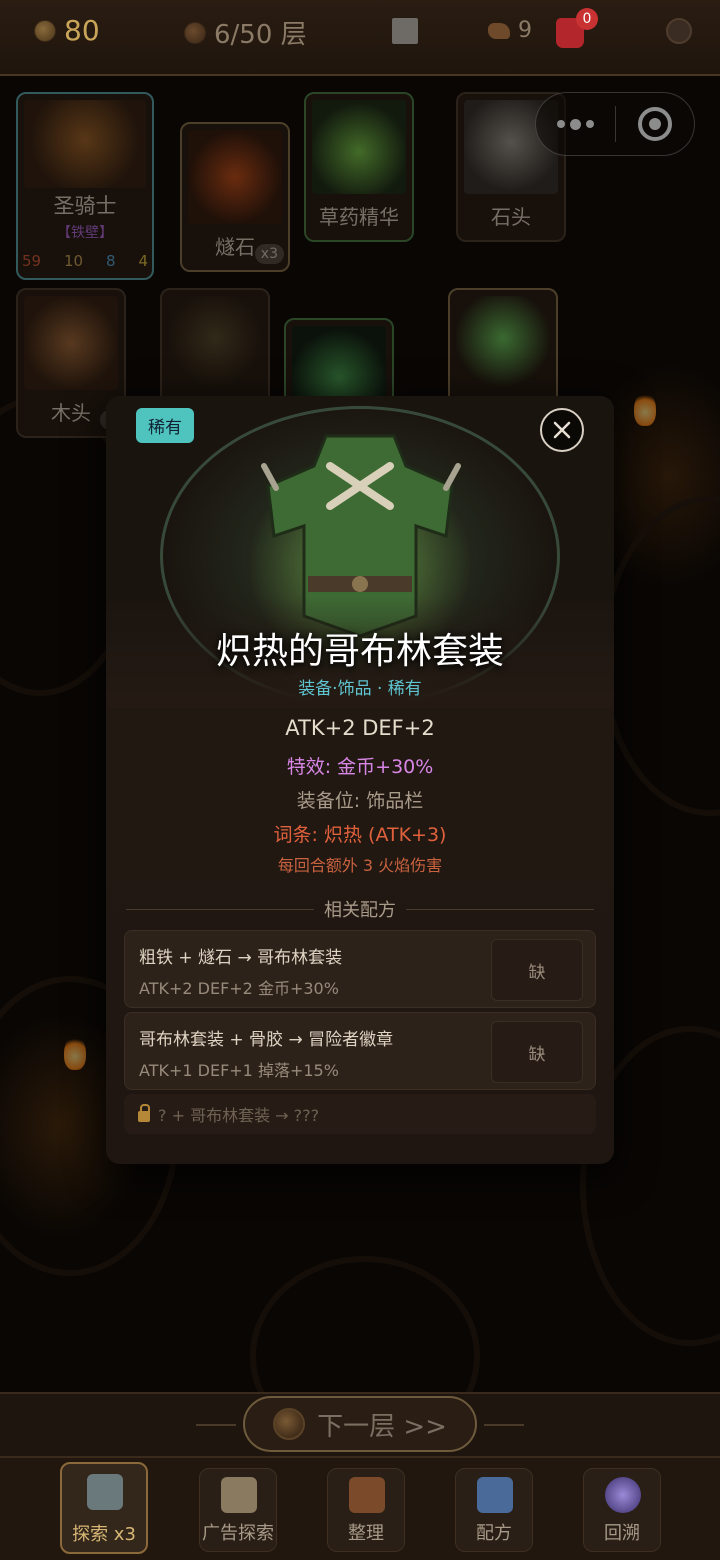 The height and width of the screenshot is (1560, 720). What do you see at coordinates (587, 19) in the screenshot?
I see `bag-count-badge: 0` at bounding box center [587, 19].